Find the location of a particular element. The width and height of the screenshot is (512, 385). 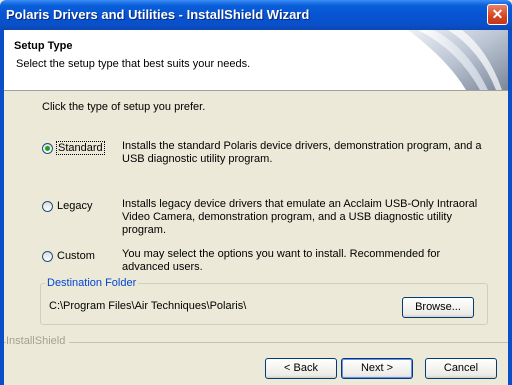

custom-label: Custom is located at coordinates (76, 256).